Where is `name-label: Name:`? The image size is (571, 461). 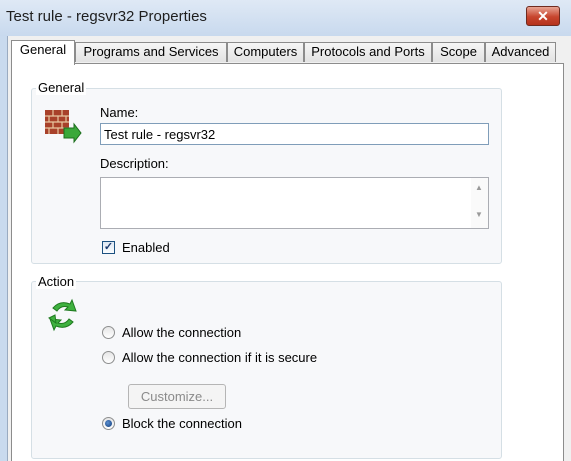 name-label: Name: is located at coordinates (119, 112).